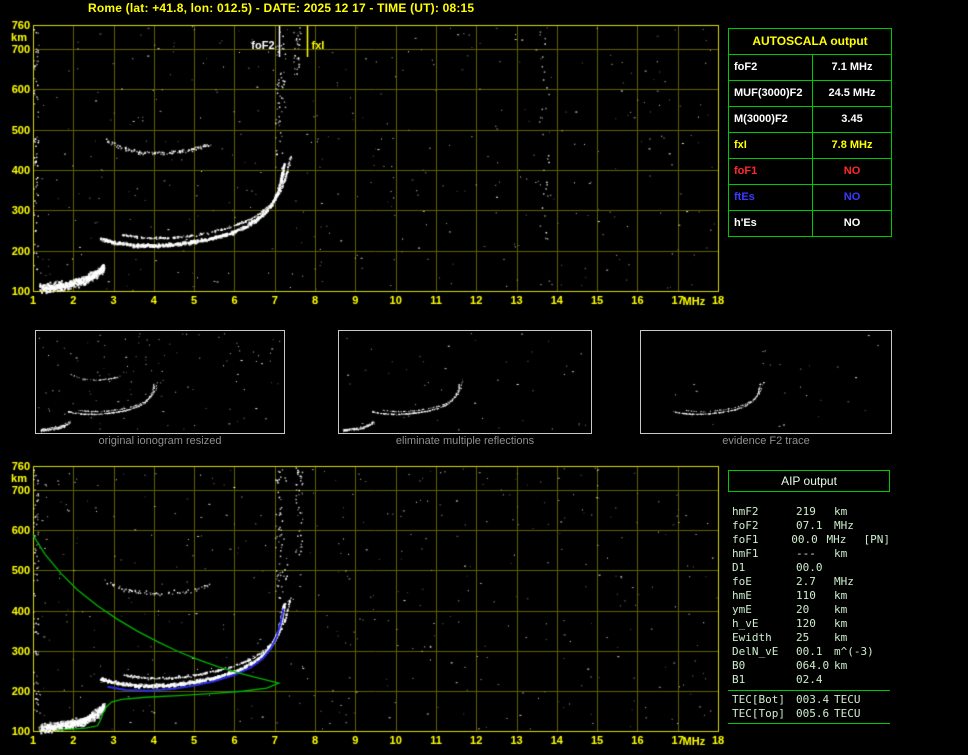 The height and width of the screenshot is (755, 968). What do you see at coordinates (852, 93) in the screenshot?
I see `autoscala-param-value: 24.5 MHz` at bounding box center [852, 93].